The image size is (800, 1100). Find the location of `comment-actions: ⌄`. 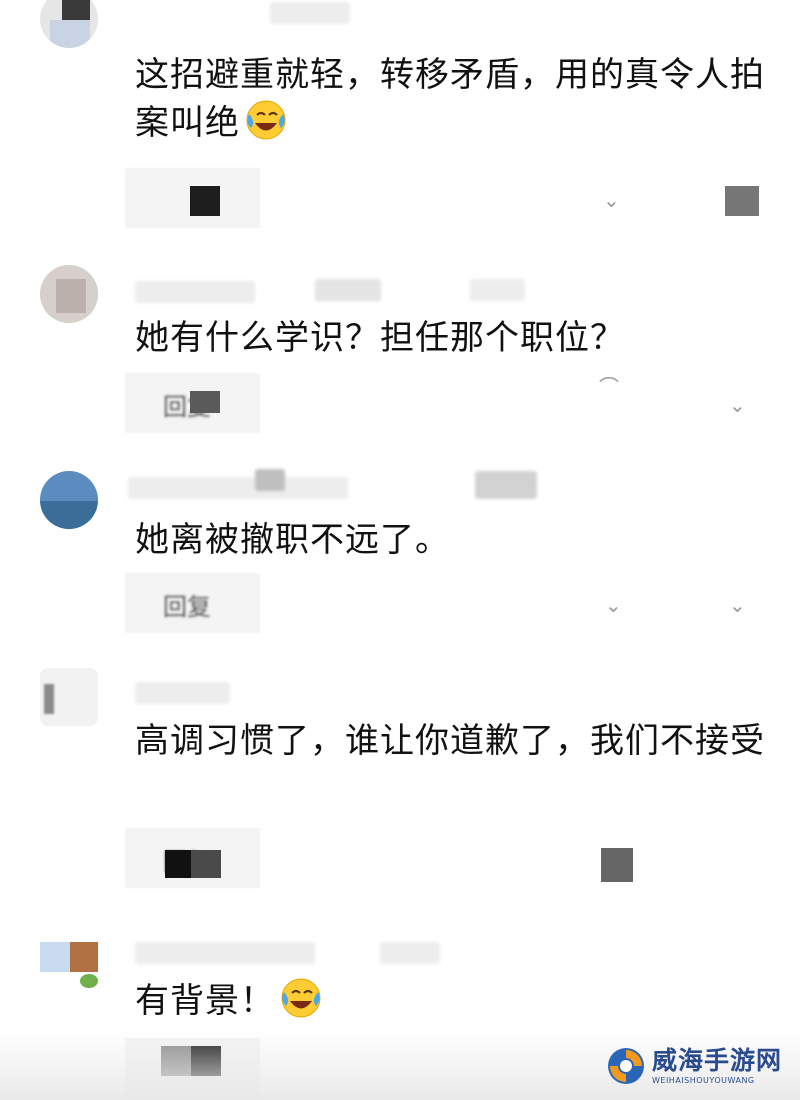

comment-actions: ⌄ is located at coordinates (450, 198).